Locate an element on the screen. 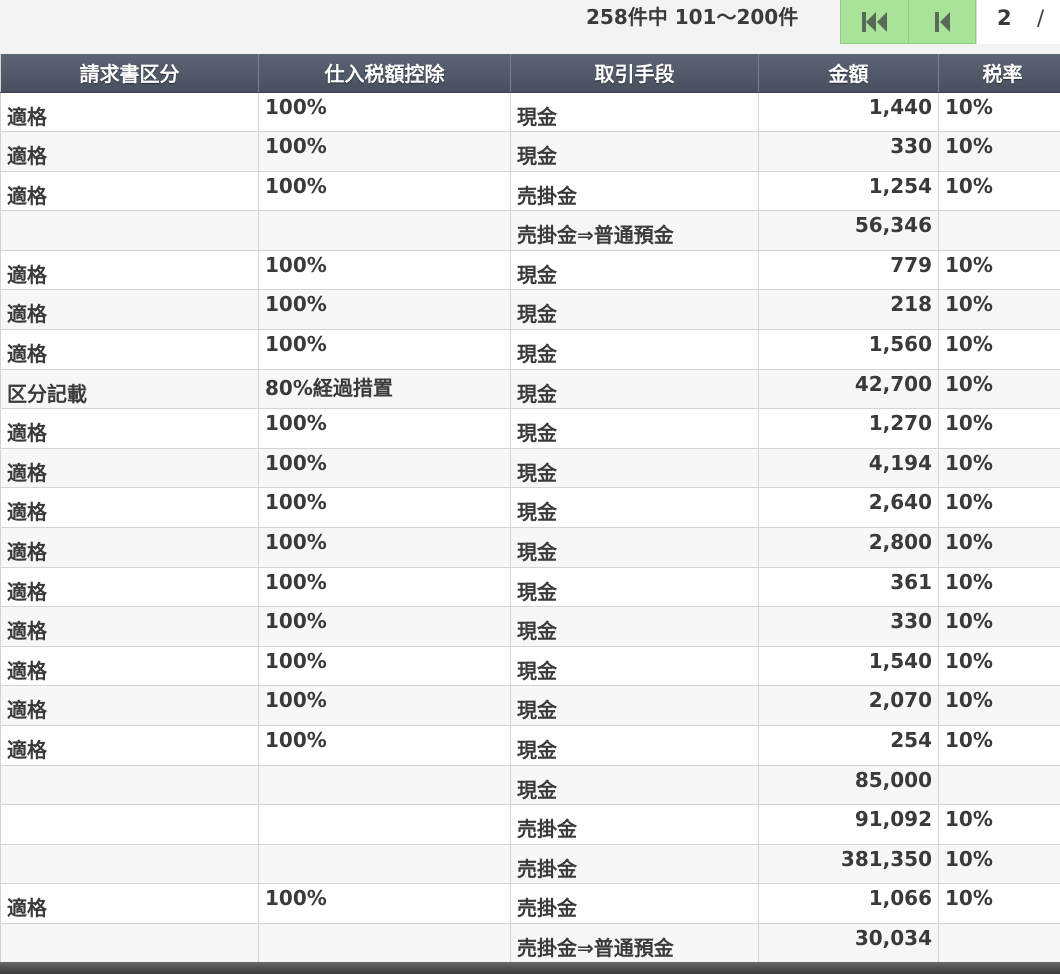 Image resolution: width=1060 pixels, height=974 pixels. payment-method-cell: 売掛金⇒普通預金 is located at coordinates (634, 943).